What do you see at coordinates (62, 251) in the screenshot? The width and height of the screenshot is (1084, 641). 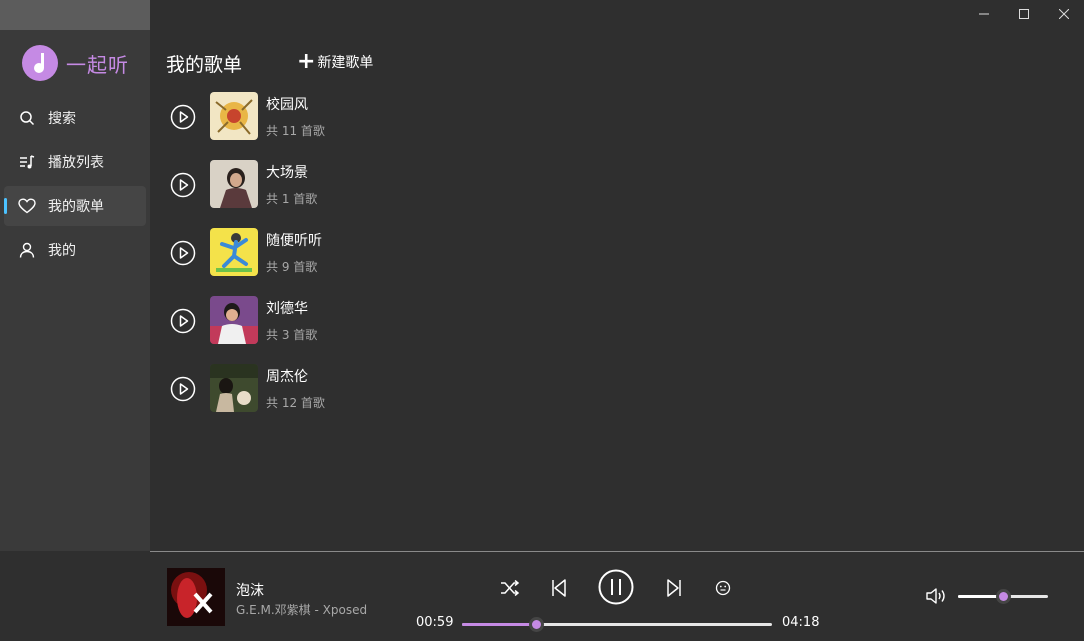 I see `sidebar-item-label: 我的` at bounding box center [62, 251].